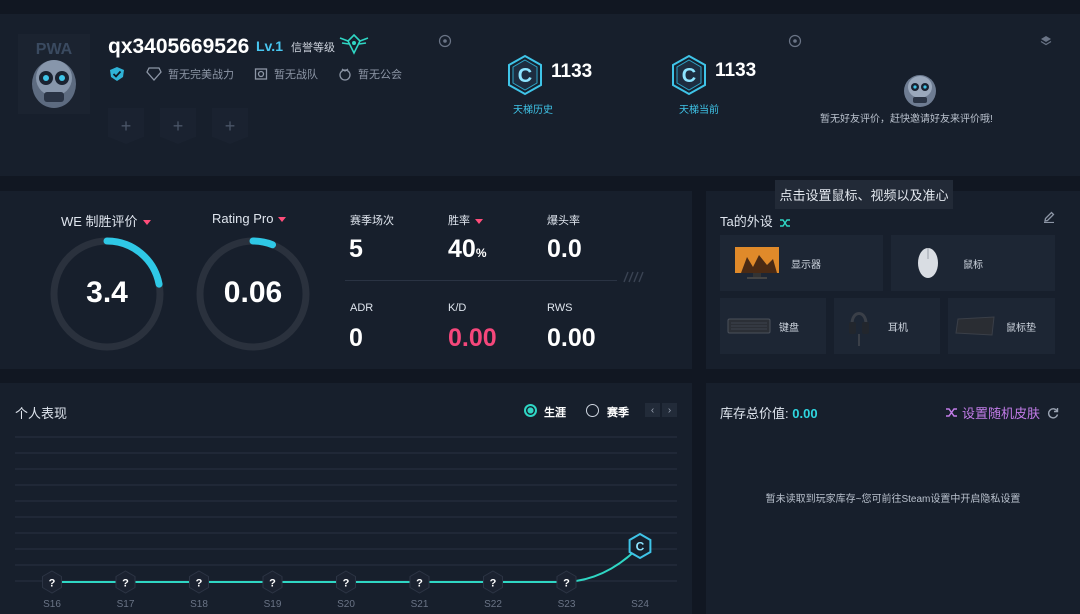  I want to click on username: qx3405669526, so click(179, 46).